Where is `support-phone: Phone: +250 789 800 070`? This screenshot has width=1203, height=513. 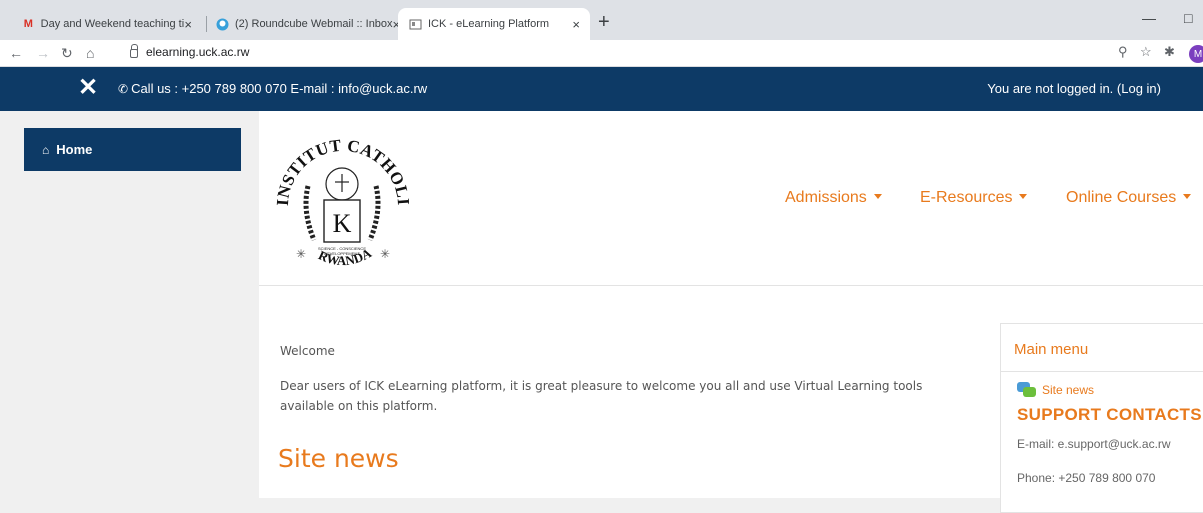 support-phone: Phone: +250 789 800 070 is located at coordinates (1086, 478).